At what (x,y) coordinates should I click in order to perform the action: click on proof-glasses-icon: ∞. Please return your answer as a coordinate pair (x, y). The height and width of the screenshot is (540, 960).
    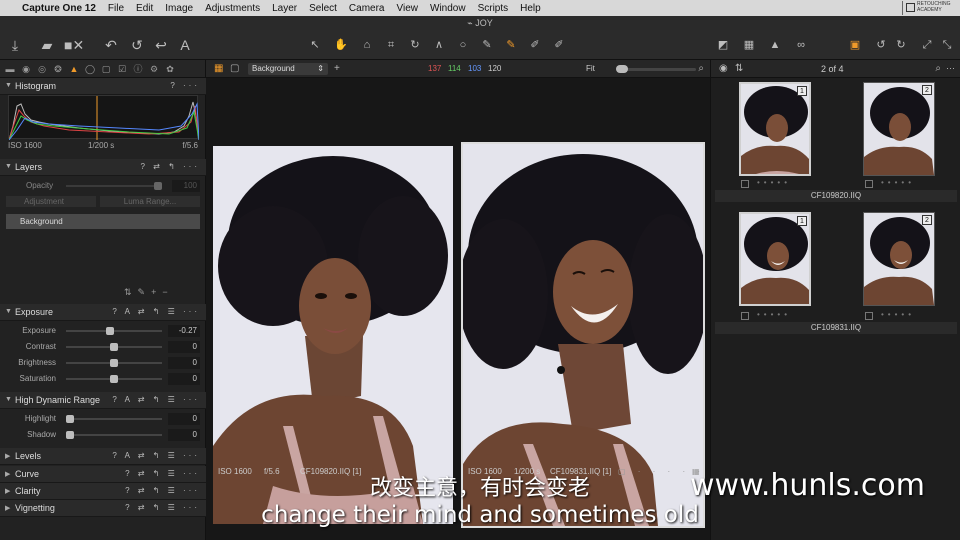
    Looking at the image, I should click on (801, 45).